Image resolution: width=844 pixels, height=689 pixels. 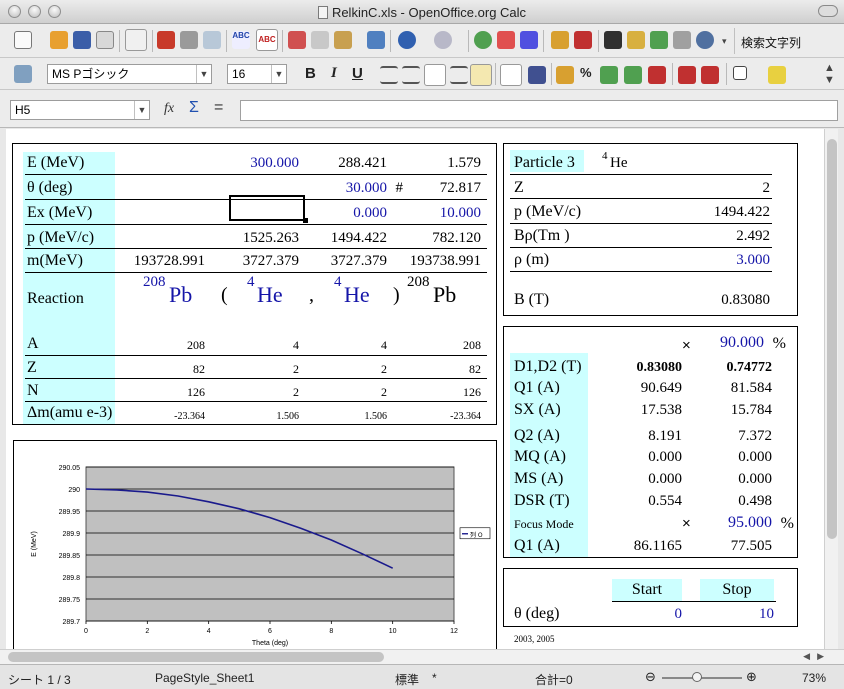 I want to click on bold-button: B, so click(x=310, y=73).